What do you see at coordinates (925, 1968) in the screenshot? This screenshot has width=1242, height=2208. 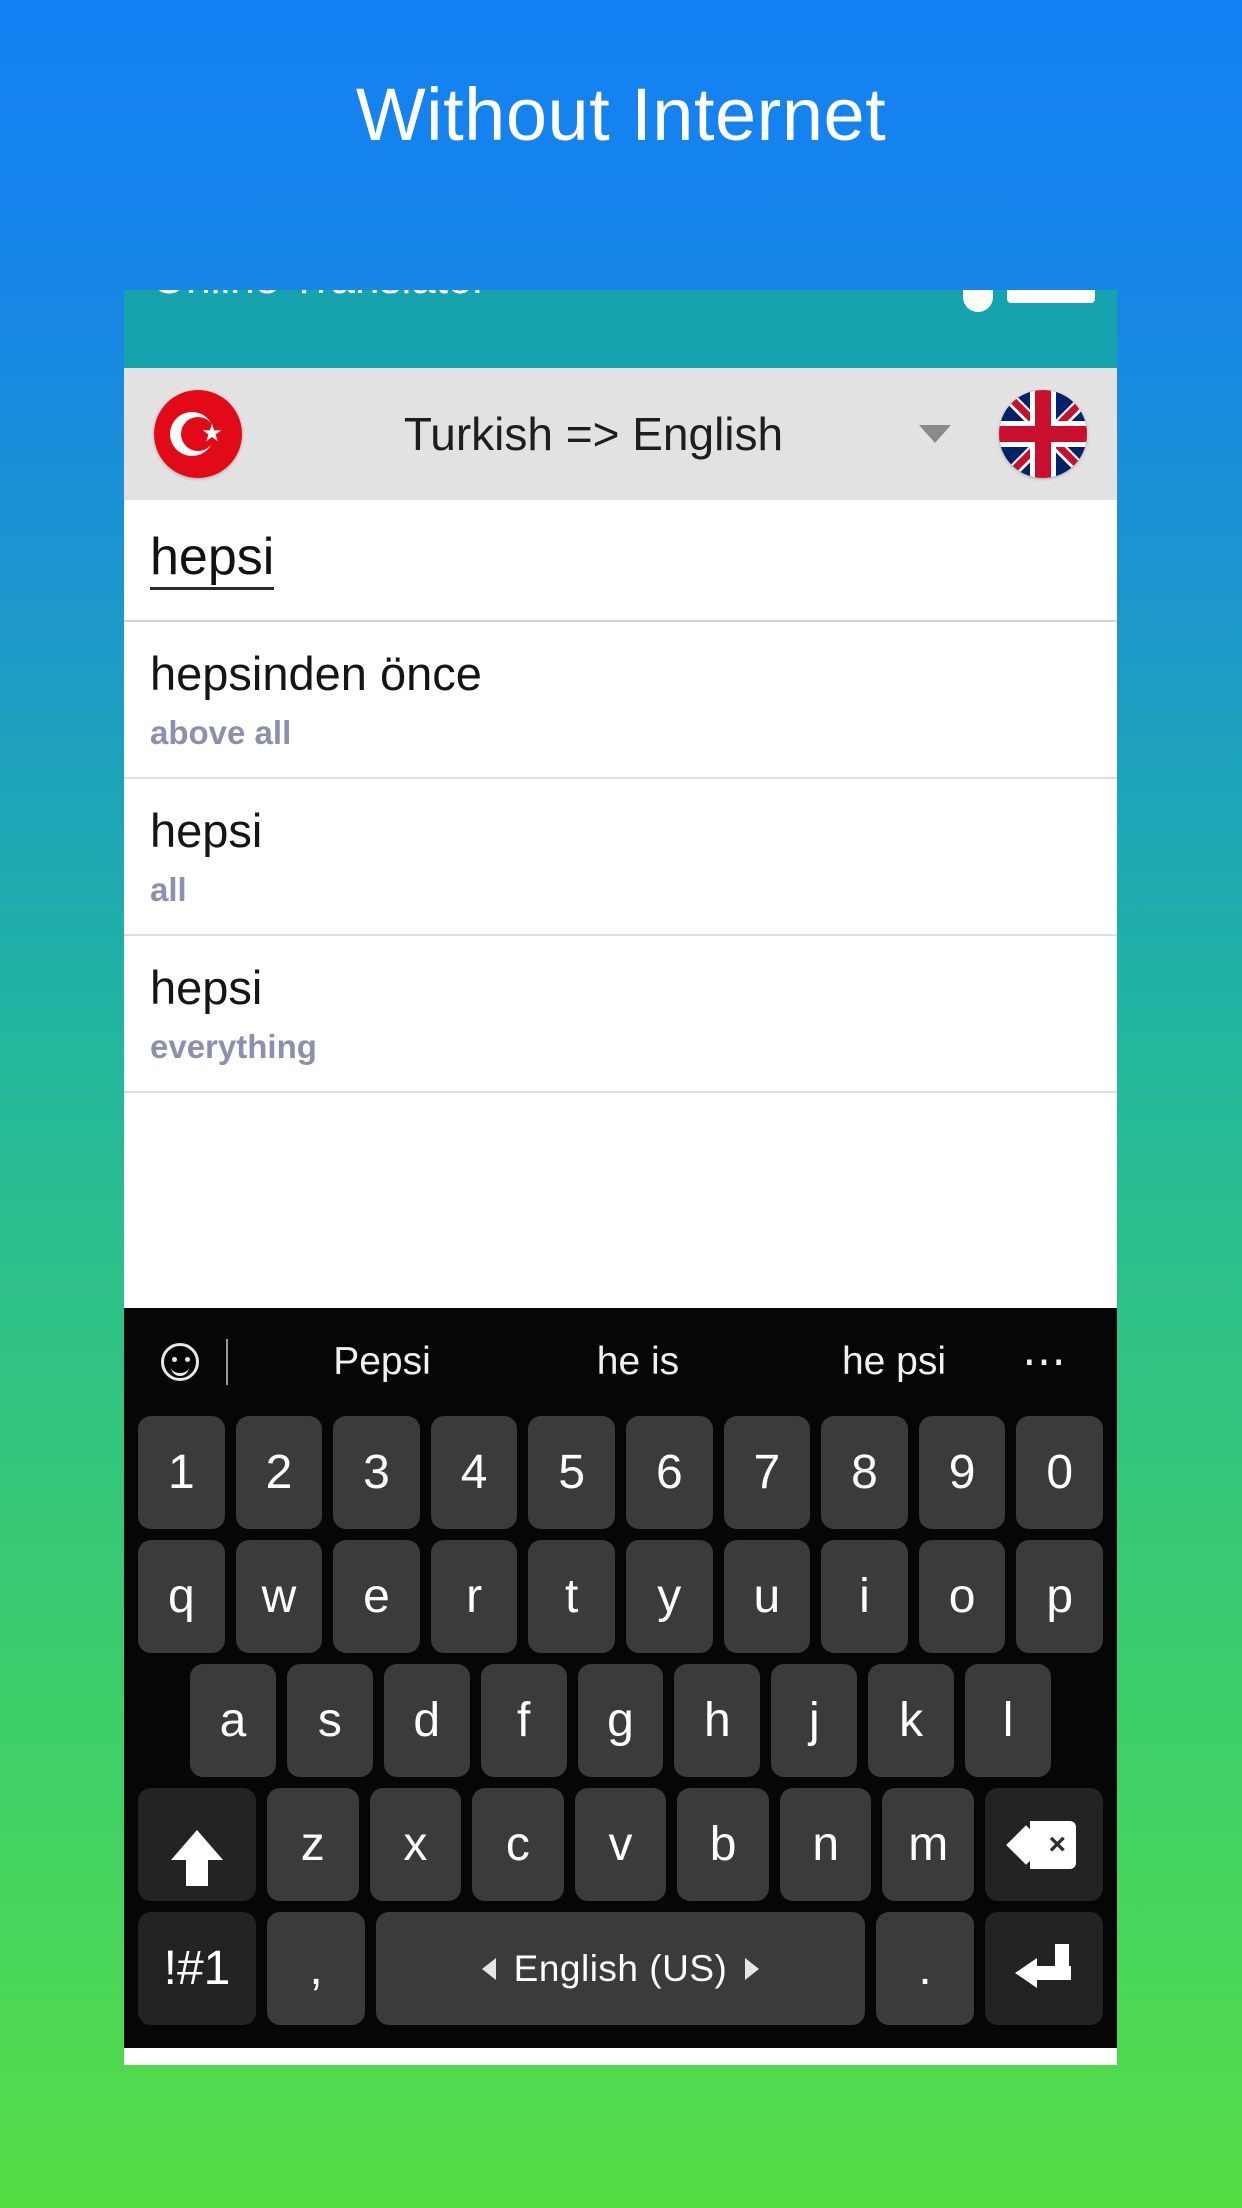 I see `period-key: .` at bounding box center [925, 1968].